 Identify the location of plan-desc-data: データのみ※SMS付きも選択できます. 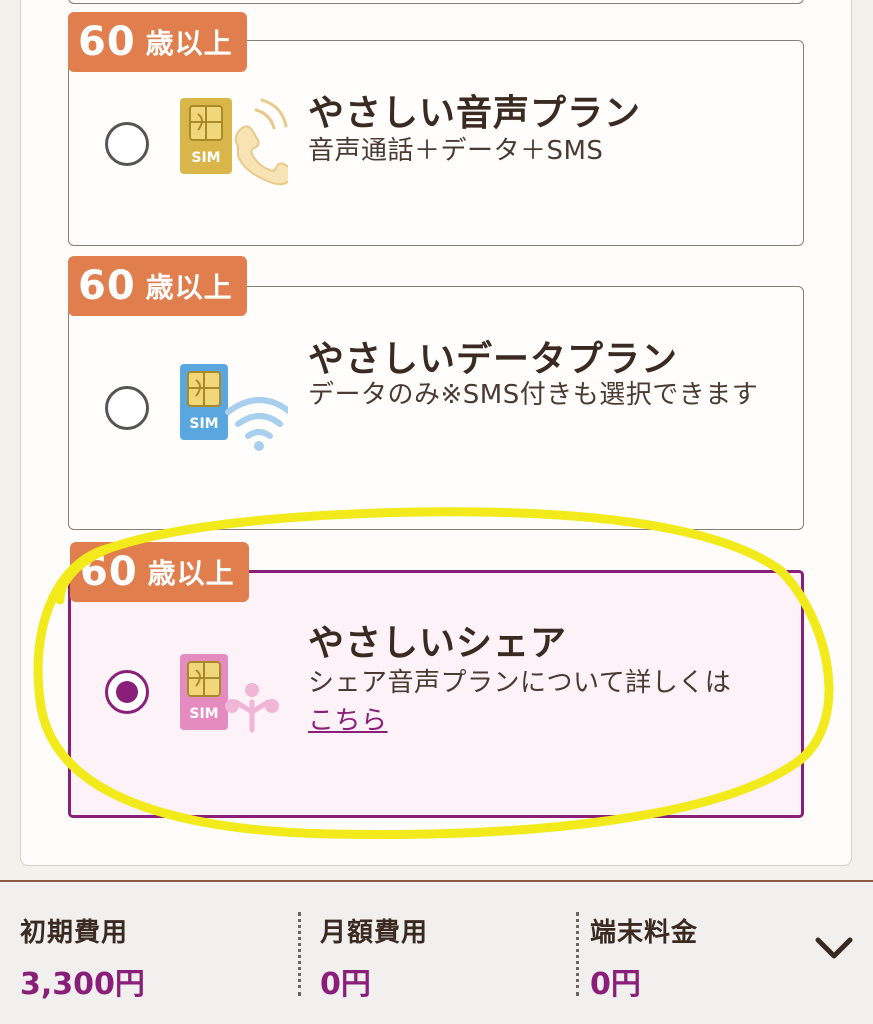
(533, 395).